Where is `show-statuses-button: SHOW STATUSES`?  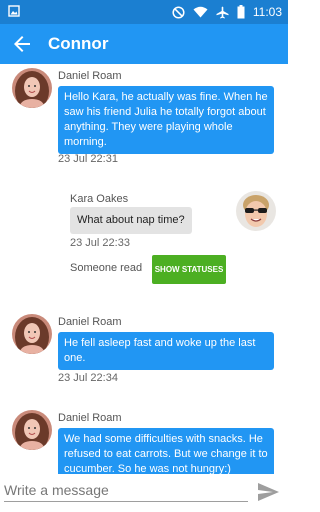
show-statuses-button: SHOW STATUSES is located at coordinates (189, 269).